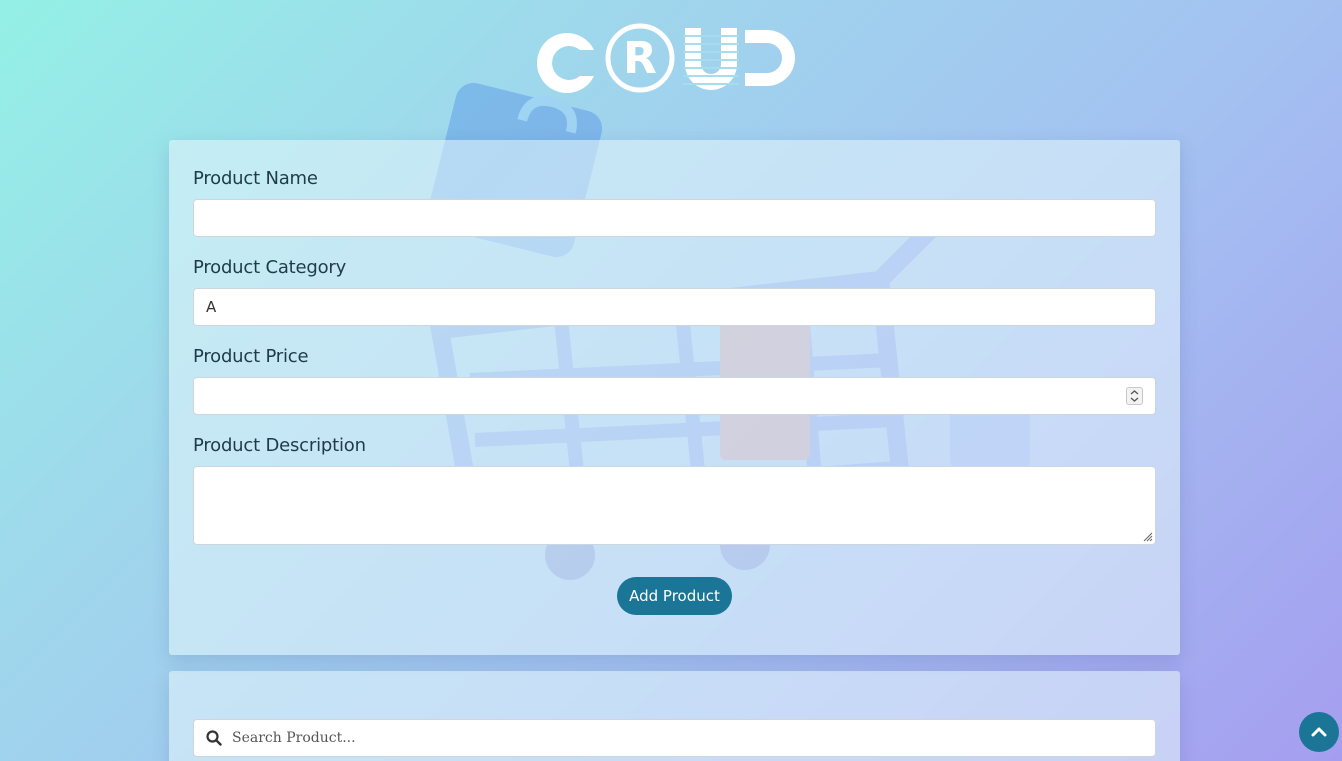 The width and height of the screenshot is (1342, 761). What do you see at coordinates (640, 58) in the screenshot?
I see `svg-text: R` at bounding box center [640, 58].